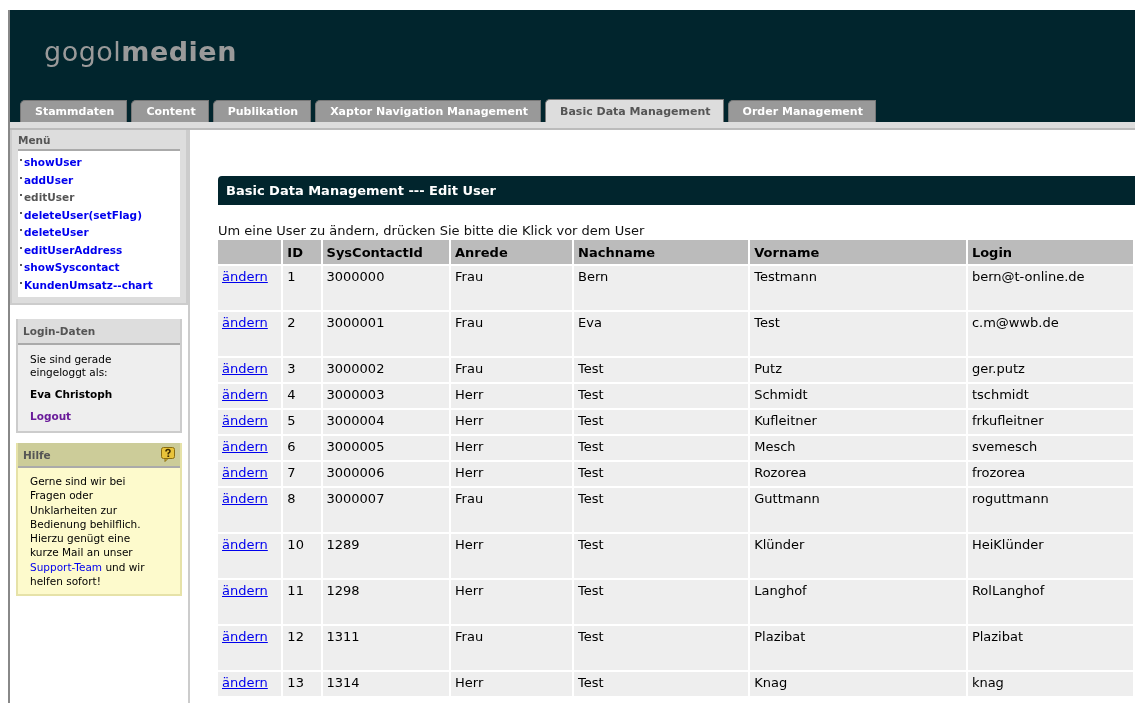 The width and height of the screenshot is (1135, 703). I want to click on table-cell: ger.putz, so click(1050, 370).